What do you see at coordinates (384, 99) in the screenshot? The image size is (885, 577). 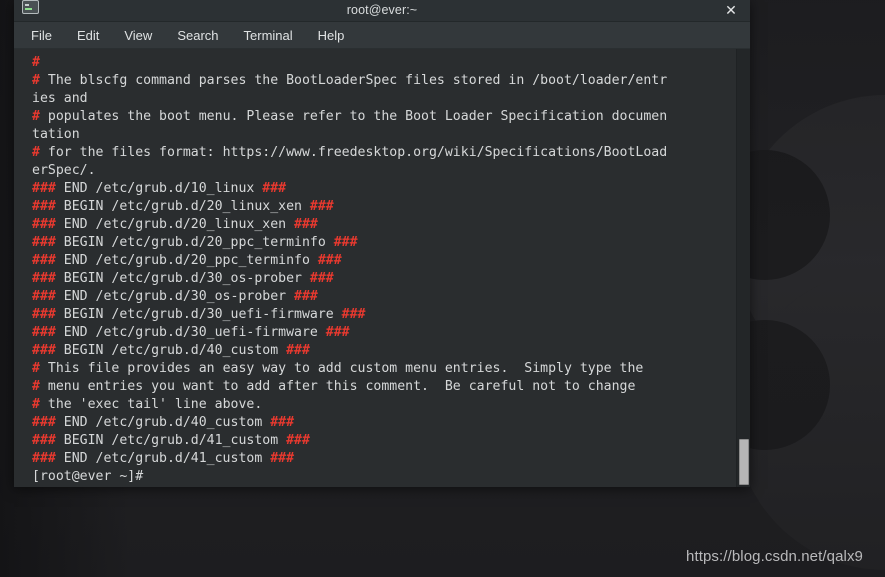 I see `terminal-line: ies and` at bounding box center [384, 99].